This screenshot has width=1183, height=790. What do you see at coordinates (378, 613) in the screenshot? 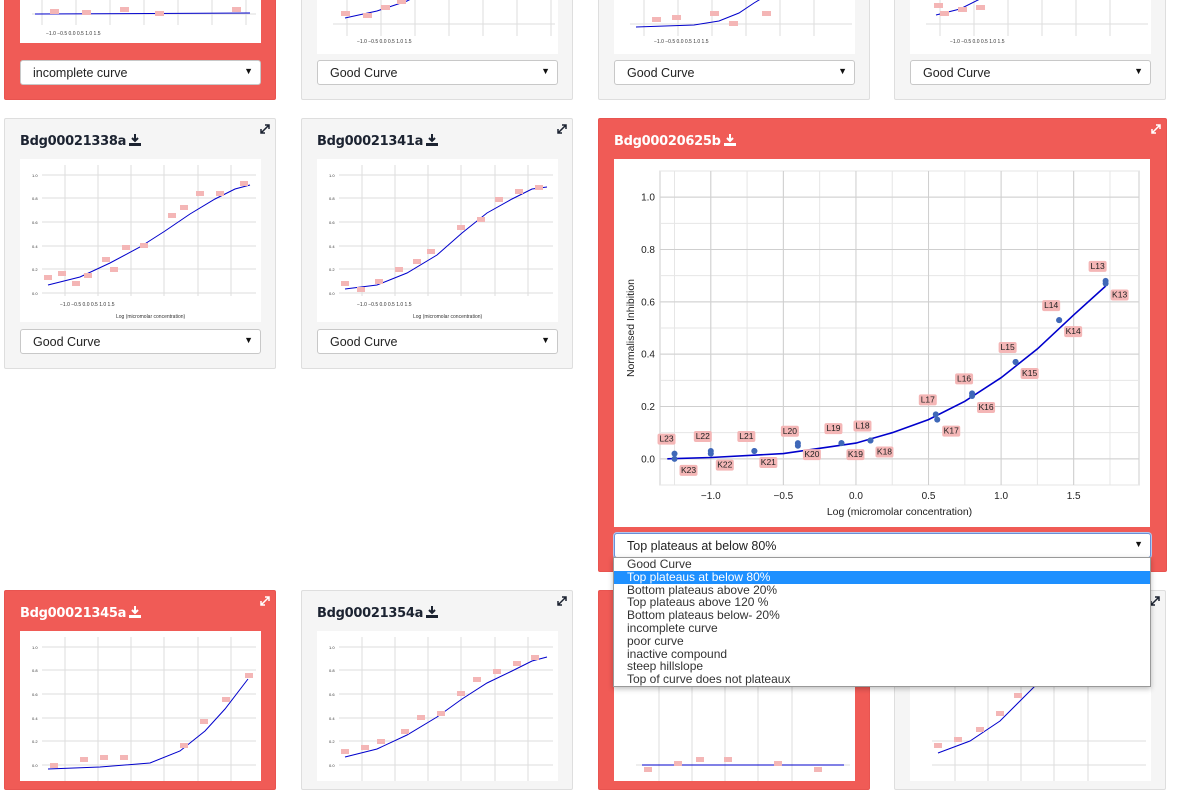
I see `card-title: Bdg00021354a` at bounding box center [378, 613].